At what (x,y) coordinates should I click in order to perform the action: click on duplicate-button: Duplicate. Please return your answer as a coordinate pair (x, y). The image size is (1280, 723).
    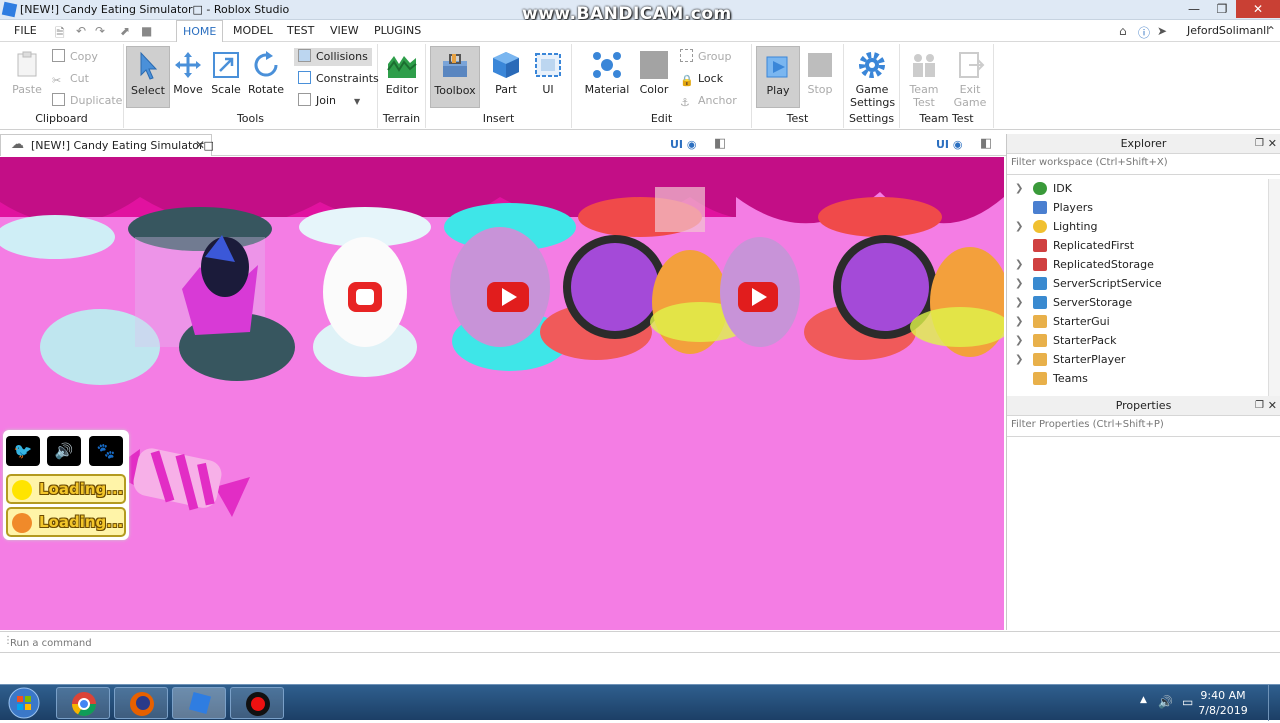
    Looking at the image, I should click on (87, 101).